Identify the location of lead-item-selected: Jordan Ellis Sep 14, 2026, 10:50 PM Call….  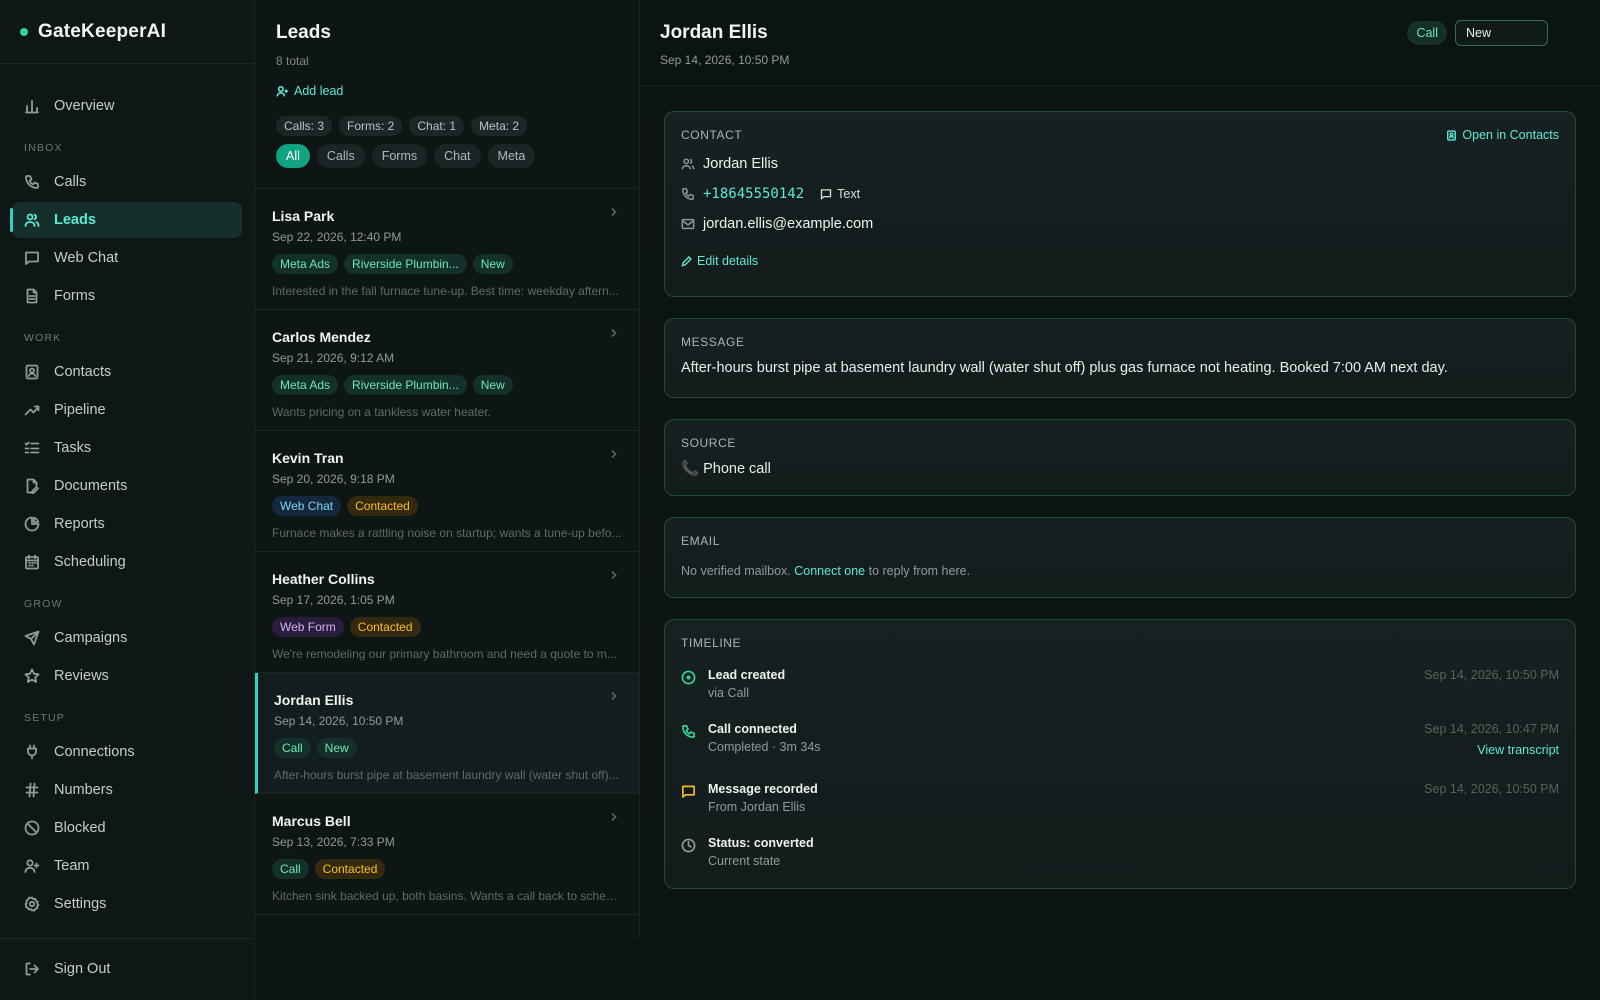
(447, 733).